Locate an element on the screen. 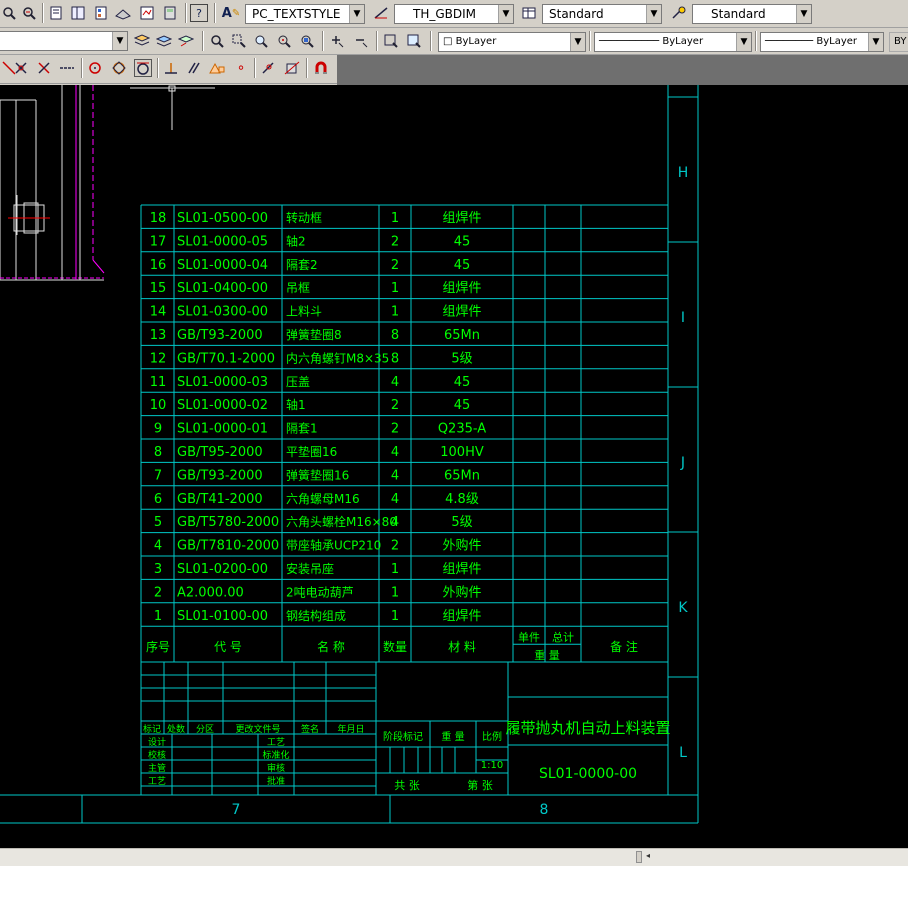 The image size is (908, 897). none-snap-icon is located at coordinates (44, 68).